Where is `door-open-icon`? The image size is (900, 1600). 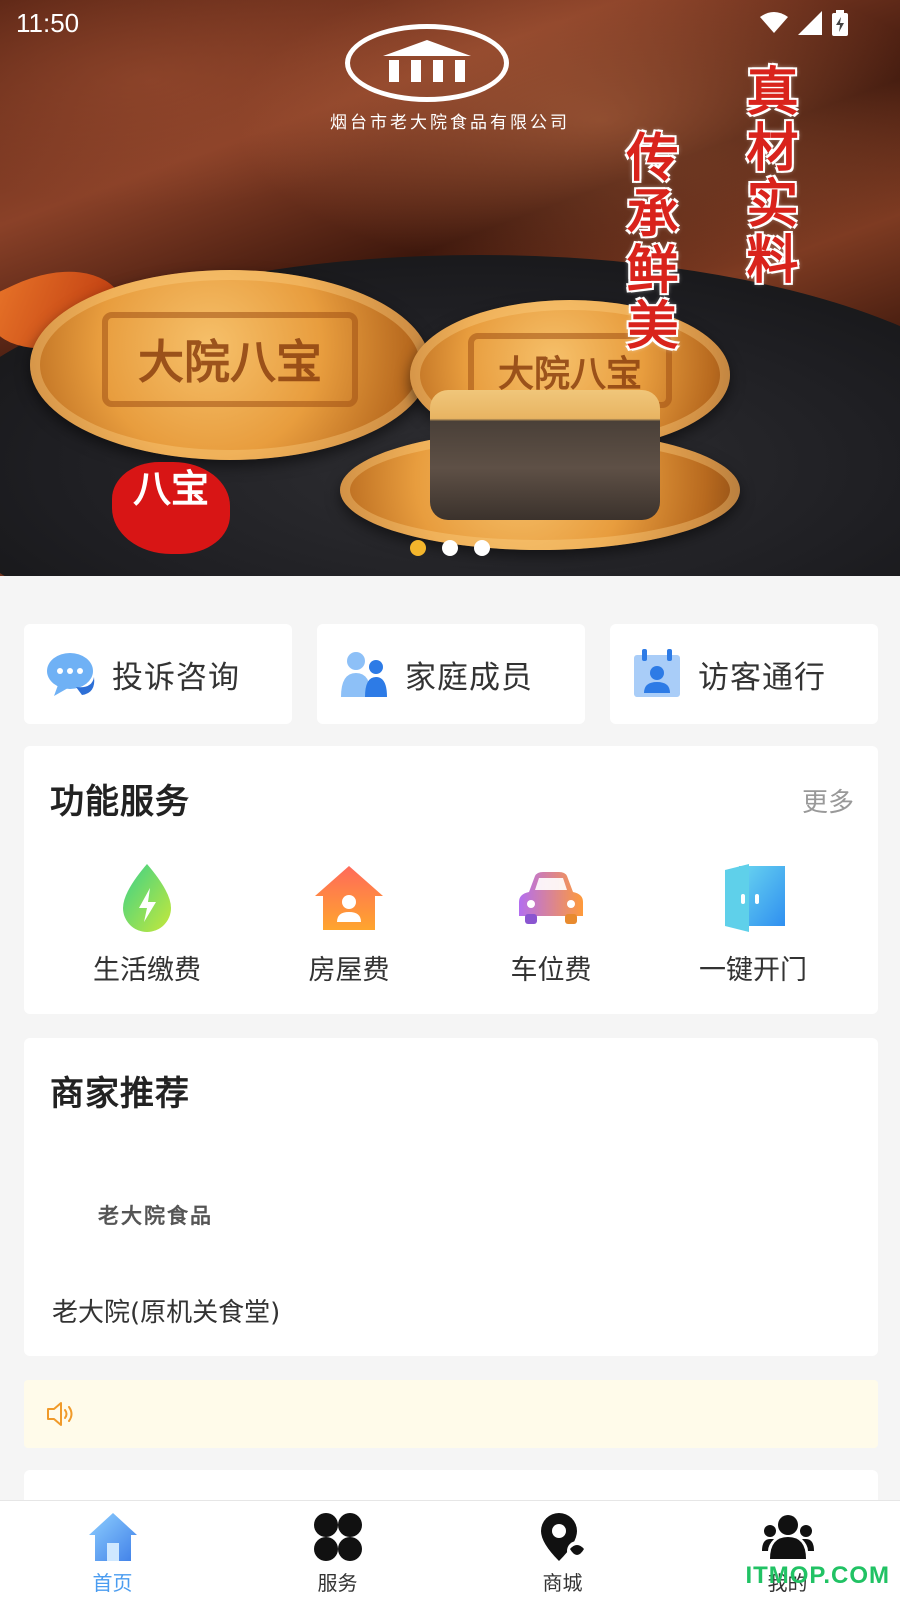 door-open-icon is located at coordinates (755, 898).